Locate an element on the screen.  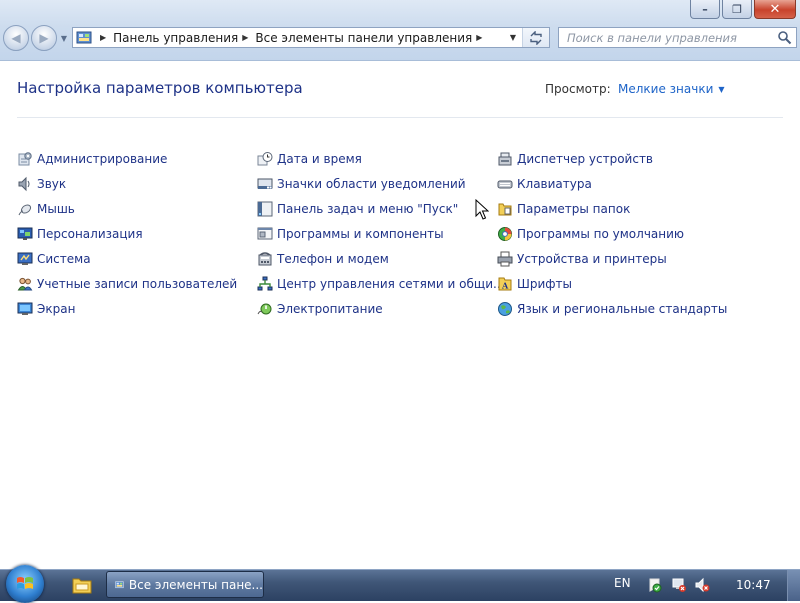
view-mode-dropdown: Мелкие значки ▼ is located at coordinates (671, 89).